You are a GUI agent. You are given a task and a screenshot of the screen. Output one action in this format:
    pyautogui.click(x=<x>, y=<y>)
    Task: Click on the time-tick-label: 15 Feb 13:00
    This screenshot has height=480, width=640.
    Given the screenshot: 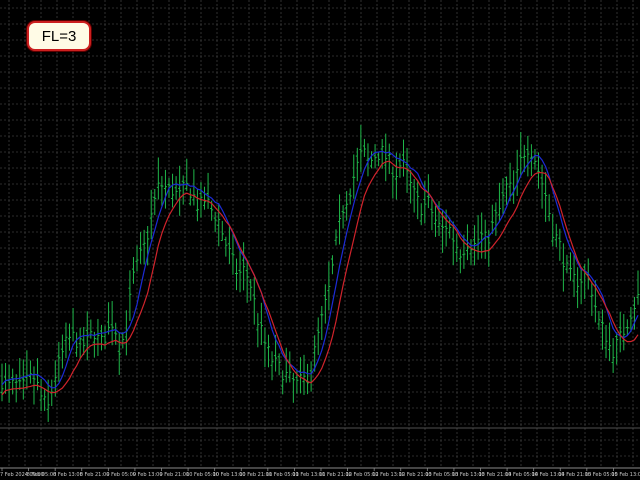 What is the action you would take?
    pyautogui.click(x=625, y=475)
    